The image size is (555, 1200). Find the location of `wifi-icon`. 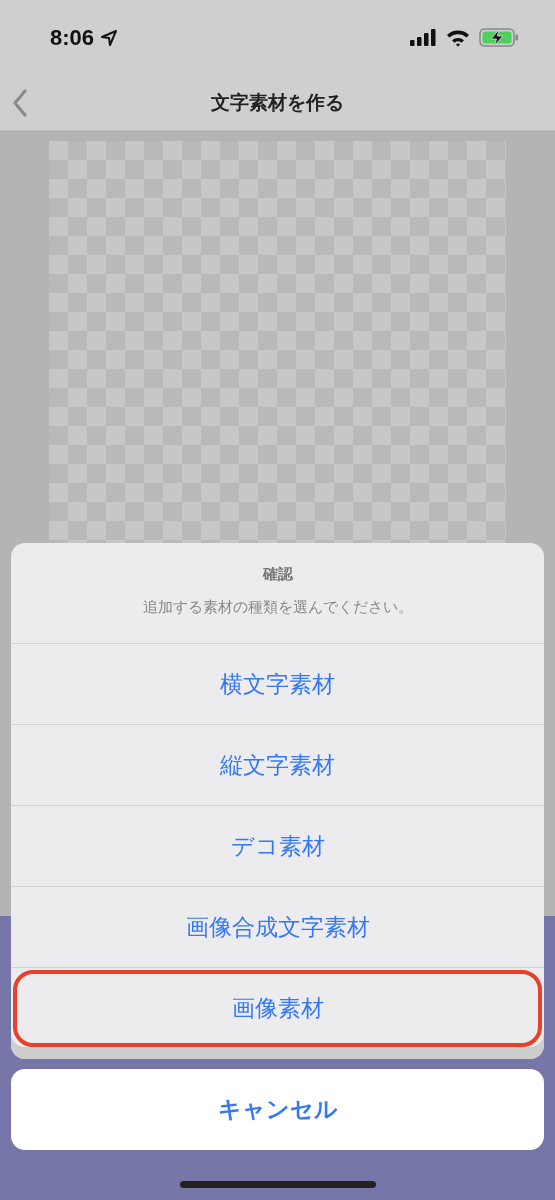

wifi-icon is located at coordinates (458, 37).